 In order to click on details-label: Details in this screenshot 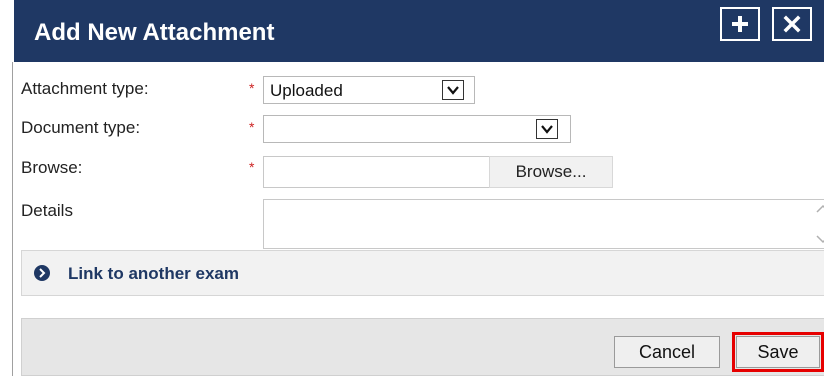, I will do `click(47, 210)`.